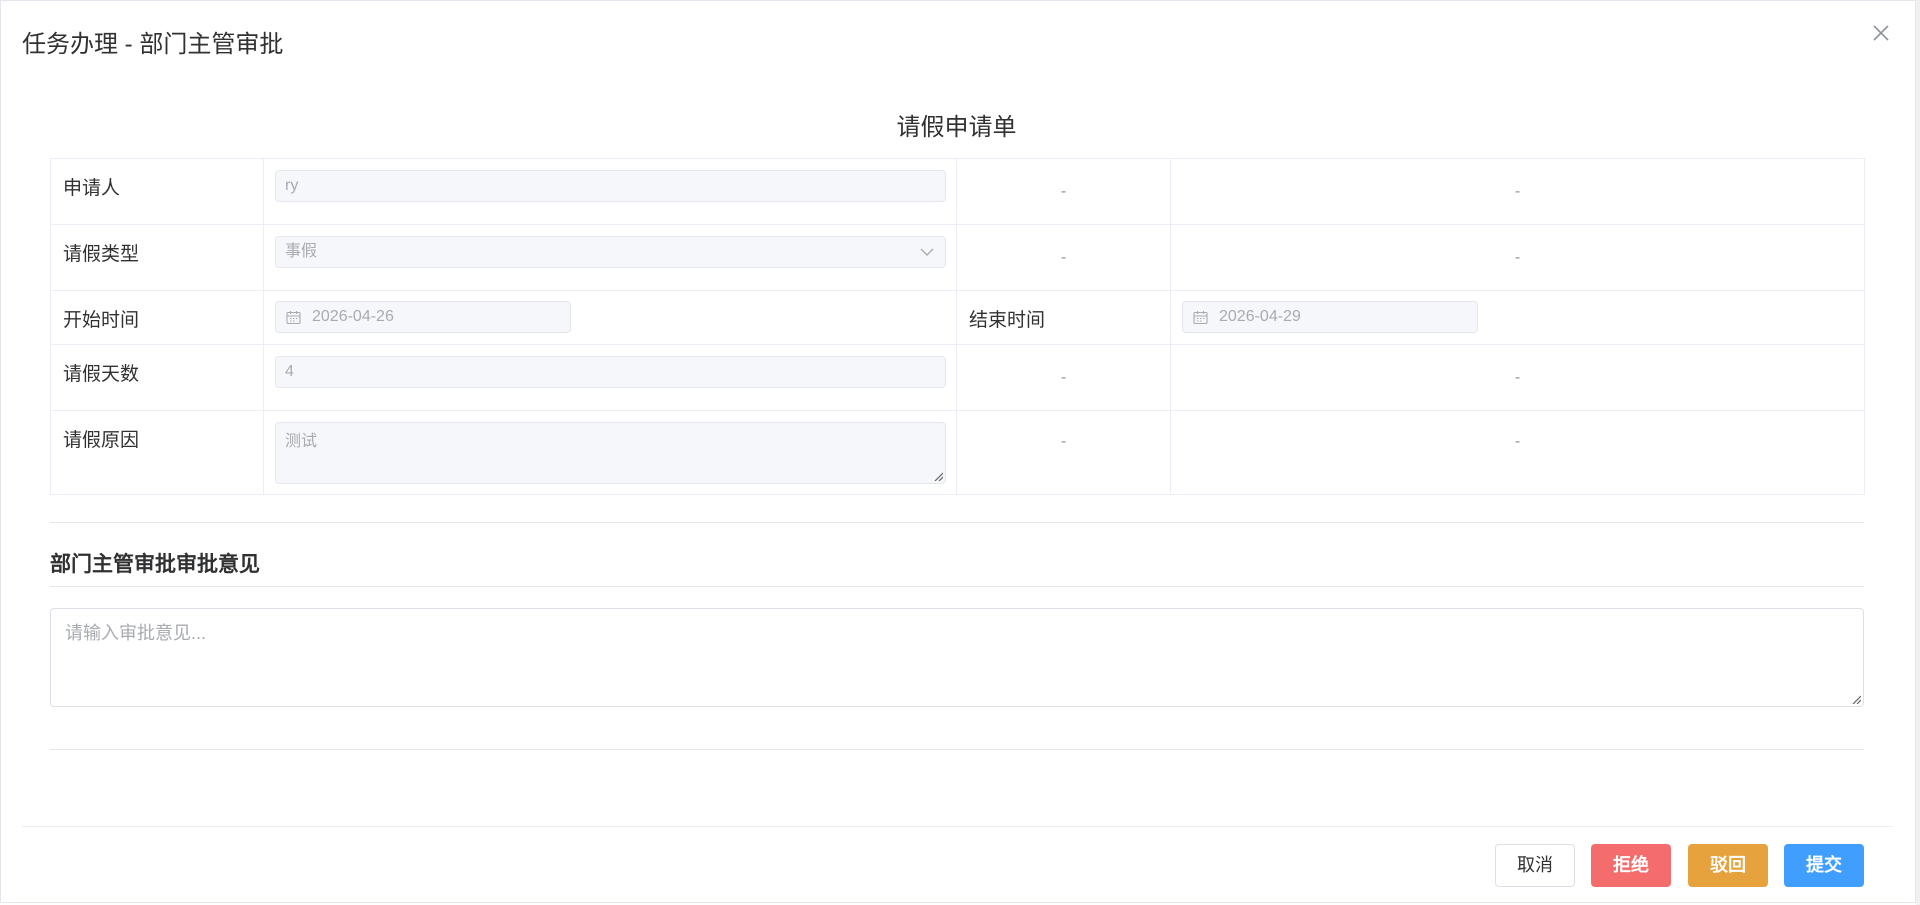 This screenshot has width=1920, height=905. Describe the element at coordinates (301, 441) in the screenshot. I see `leave-reason-value: 测试` at that location.